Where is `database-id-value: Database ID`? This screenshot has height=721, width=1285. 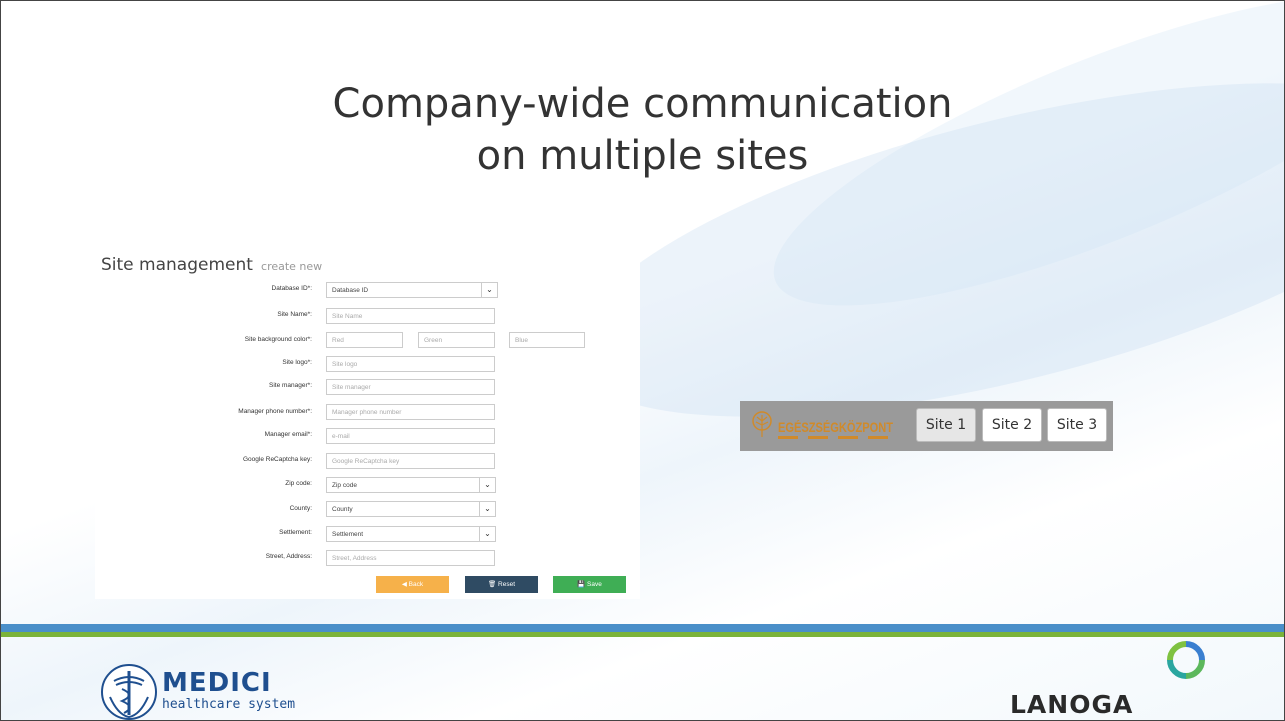 database-id-value: Database ID is located at coordinates (350, 290).